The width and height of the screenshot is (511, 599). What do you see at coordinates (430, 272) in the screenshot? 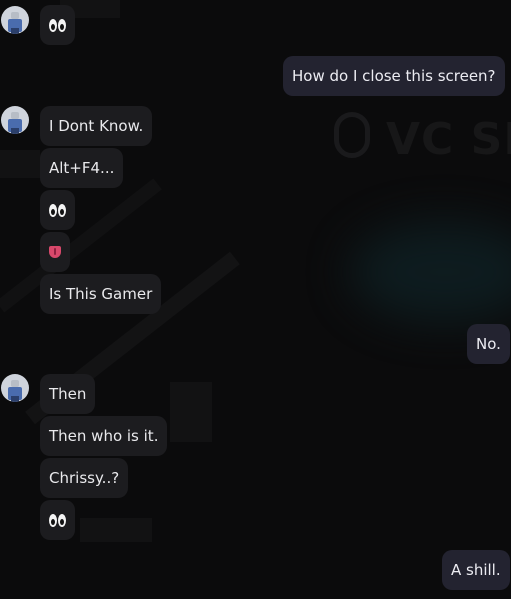
I see `background-glow` at bounding box center [430, 272].